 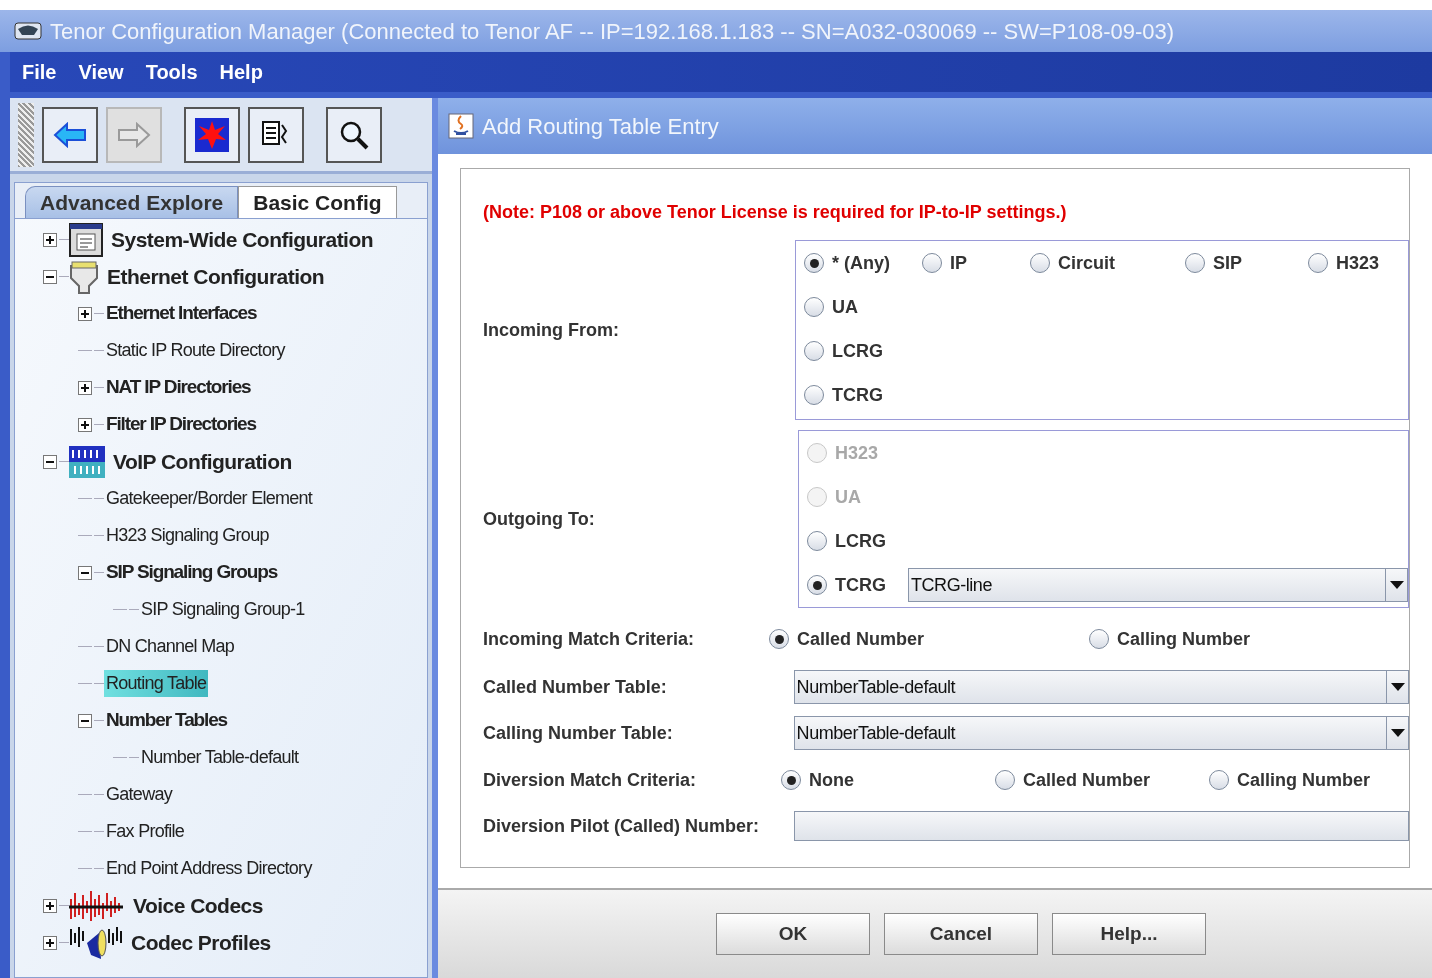 I want to click on burst-icon, so click(x=212, y=134).